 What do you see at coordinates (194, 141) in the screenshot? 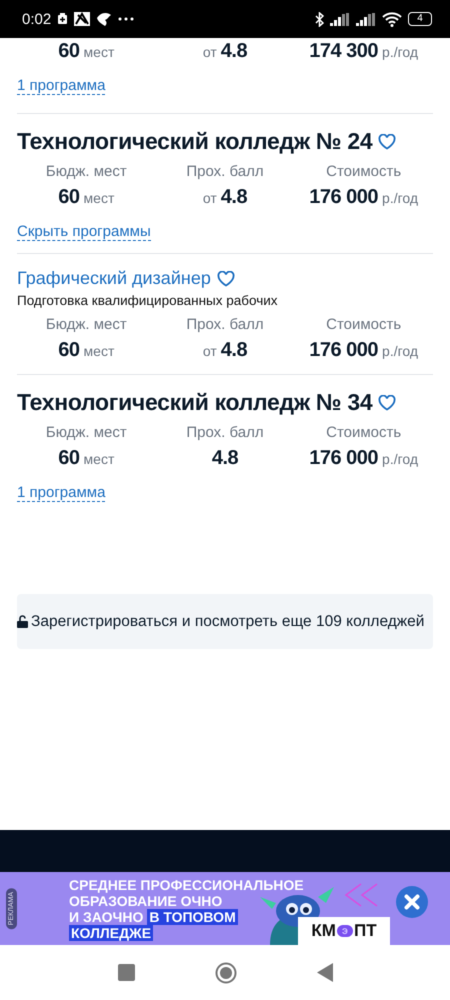
I see `college-title: Технологический колледж № 24` at bounding box center [194, 141].